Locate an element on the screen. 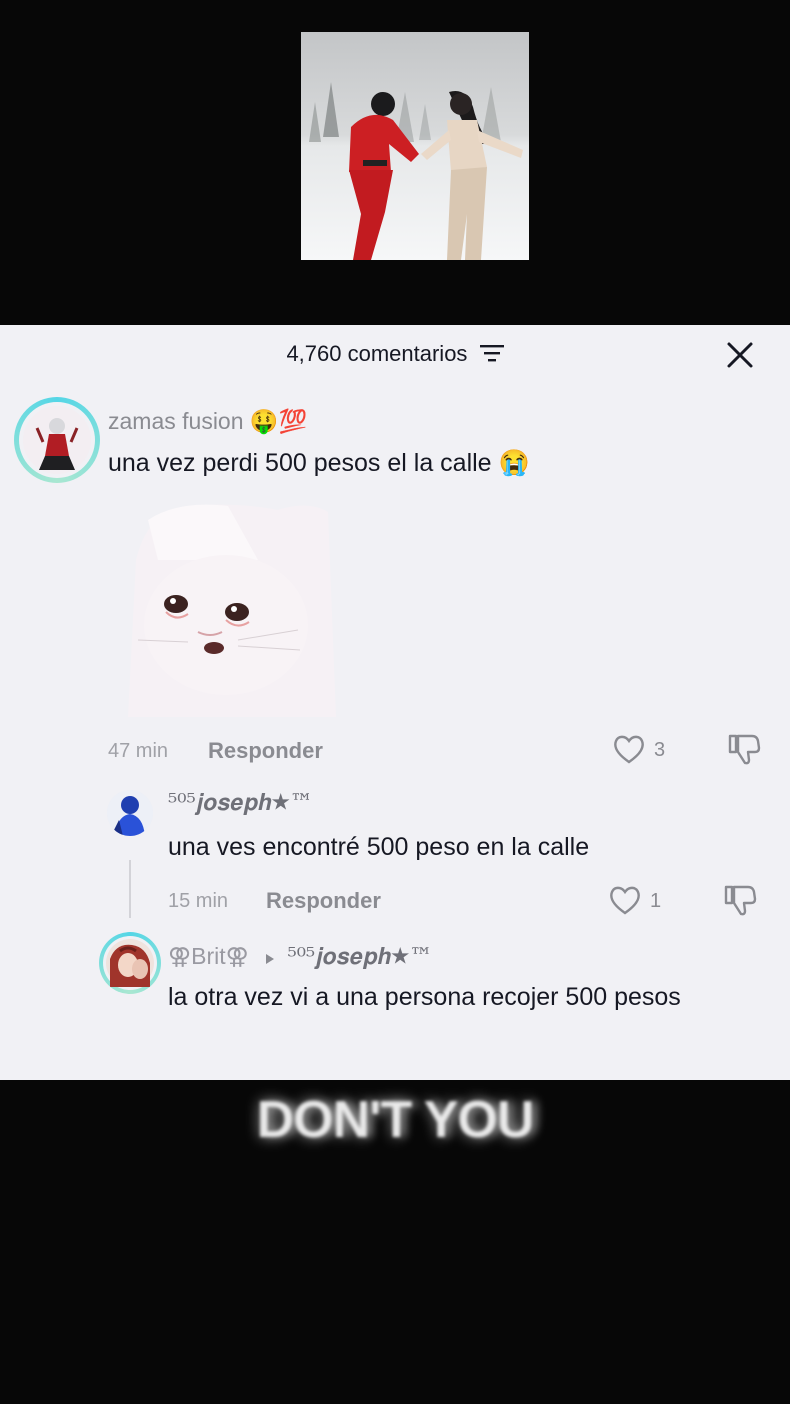 The width and height of the screenshot is (790, 1404). like-count: 1 is located at coordinates (656, 901).